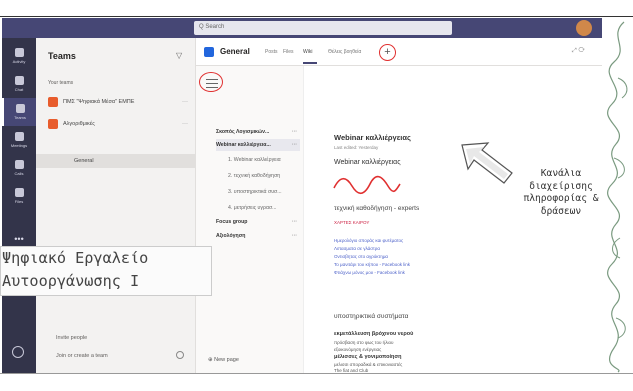  What do you see at coordinates (75, 258) in the screenshot?
I see `caption-line: Ψηφιακό Εργαλείο` at bounding box center [75, 258].